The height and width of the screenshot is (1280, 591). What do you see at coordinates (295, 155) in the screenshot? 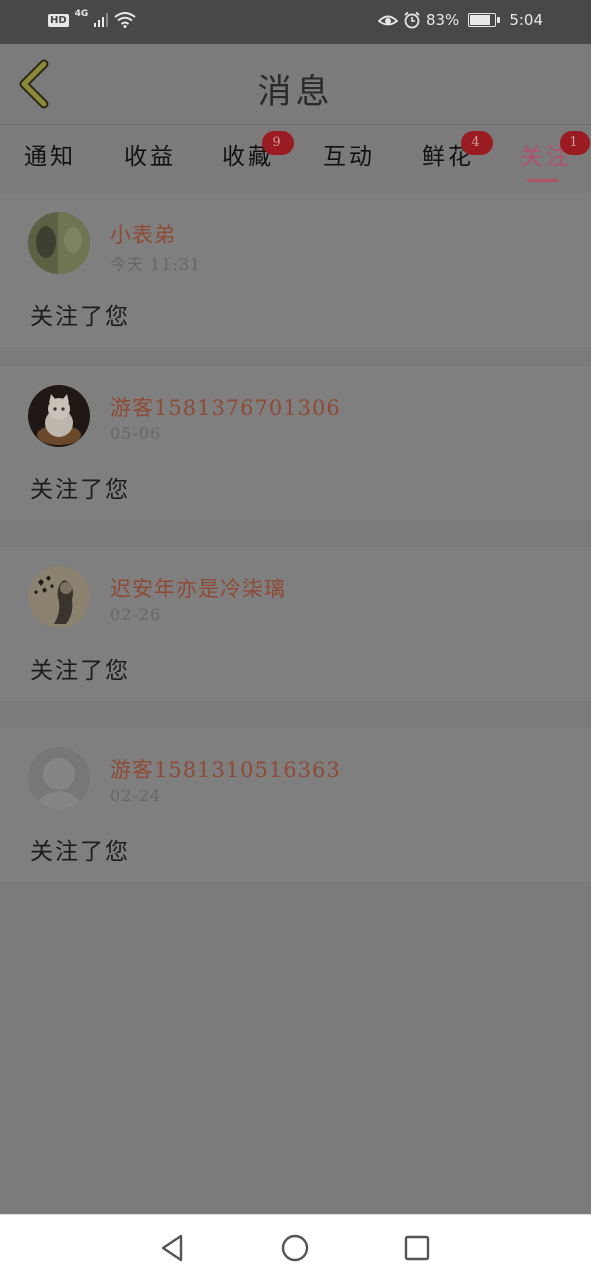
I see `tab-bar: 通知 收益 收藏 9 互动 鲜花 4 关注 1` at bounding box center [295, 155].